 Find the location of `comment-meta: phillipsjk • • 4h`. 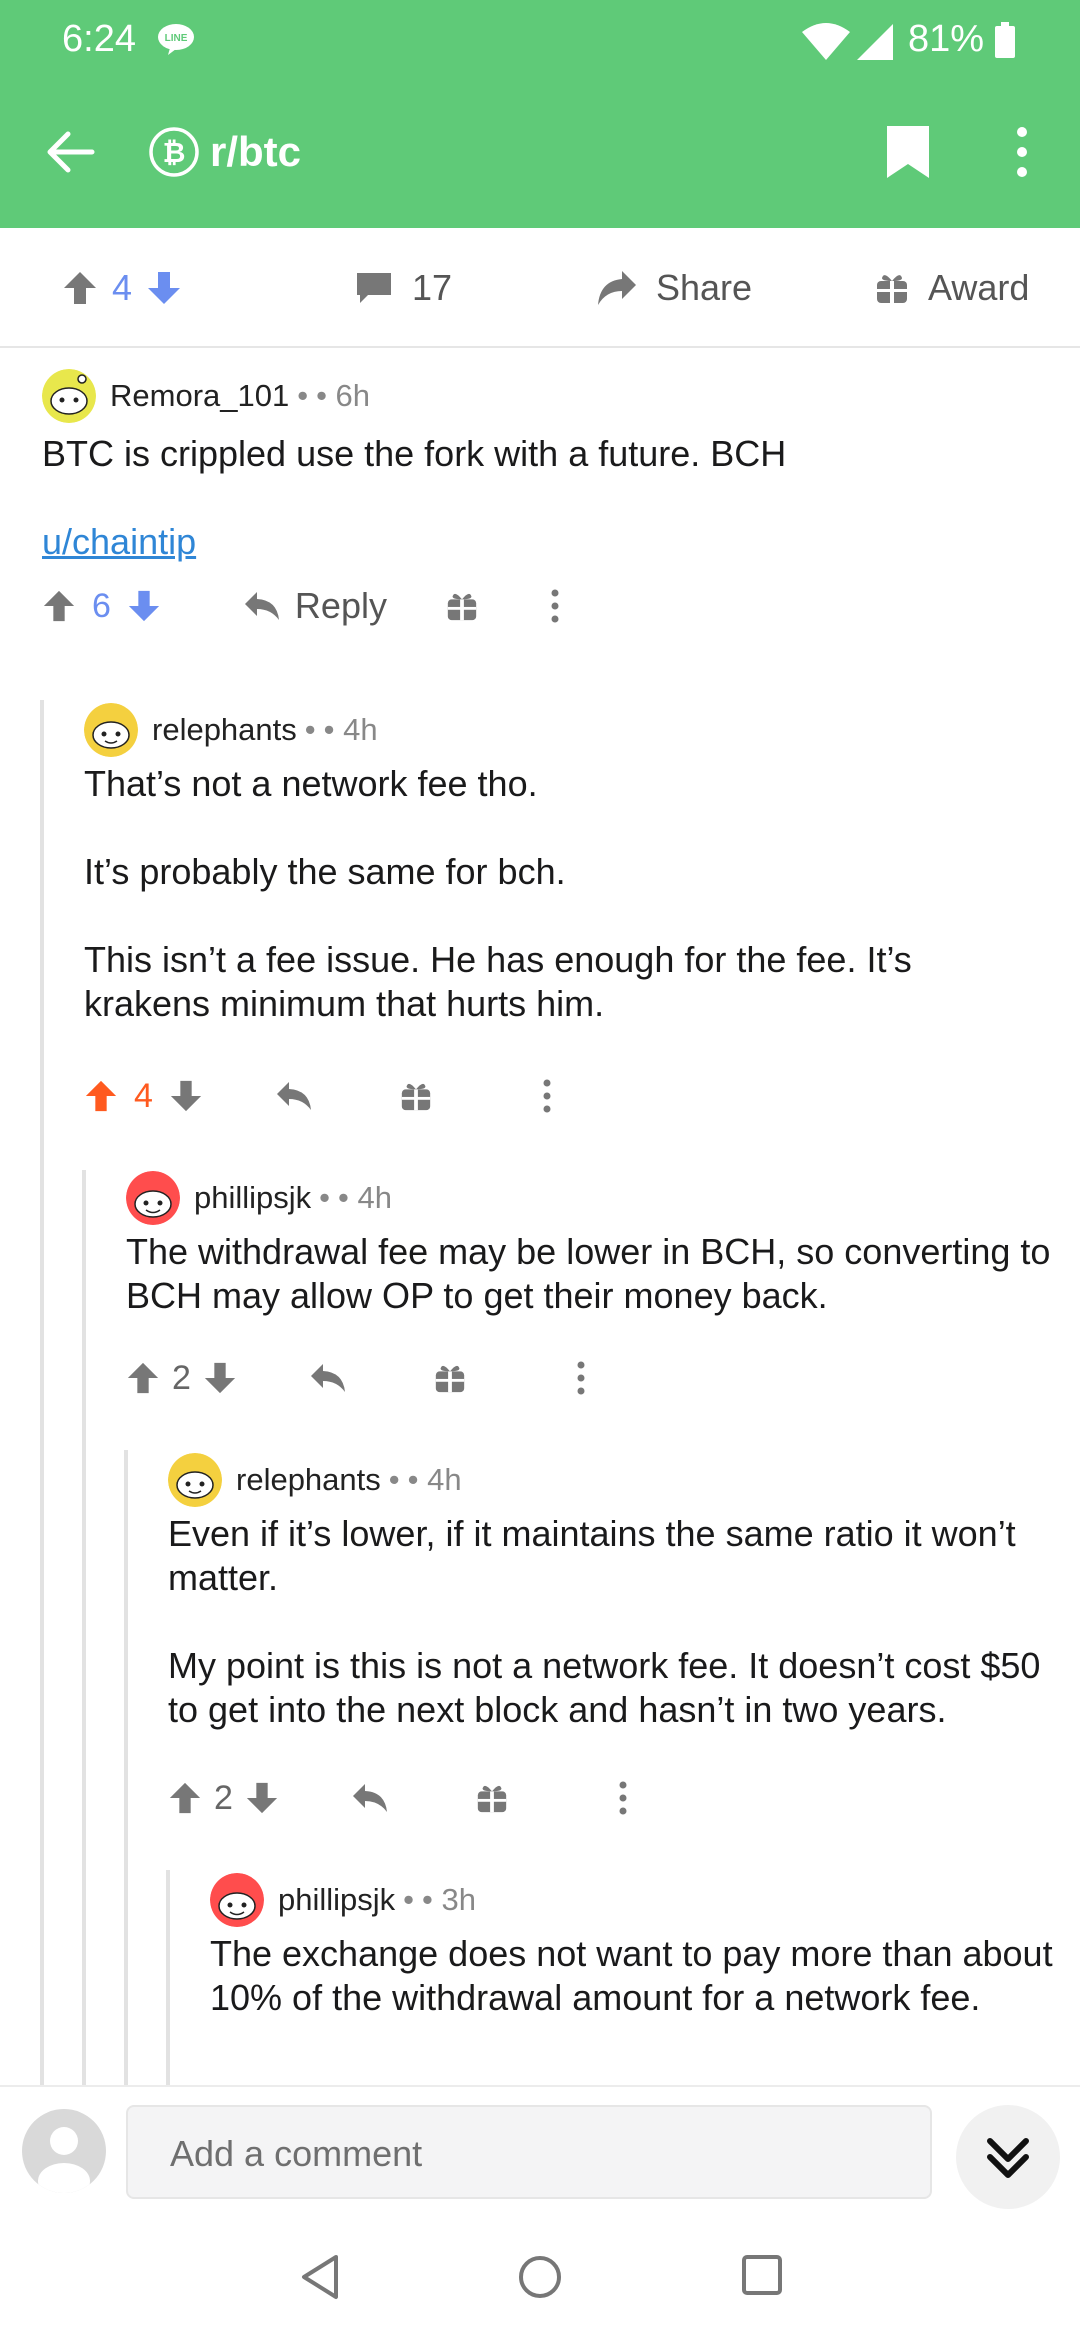

comment-meta: phillipsjk • • 4h is located at coordinates (259, 1198).